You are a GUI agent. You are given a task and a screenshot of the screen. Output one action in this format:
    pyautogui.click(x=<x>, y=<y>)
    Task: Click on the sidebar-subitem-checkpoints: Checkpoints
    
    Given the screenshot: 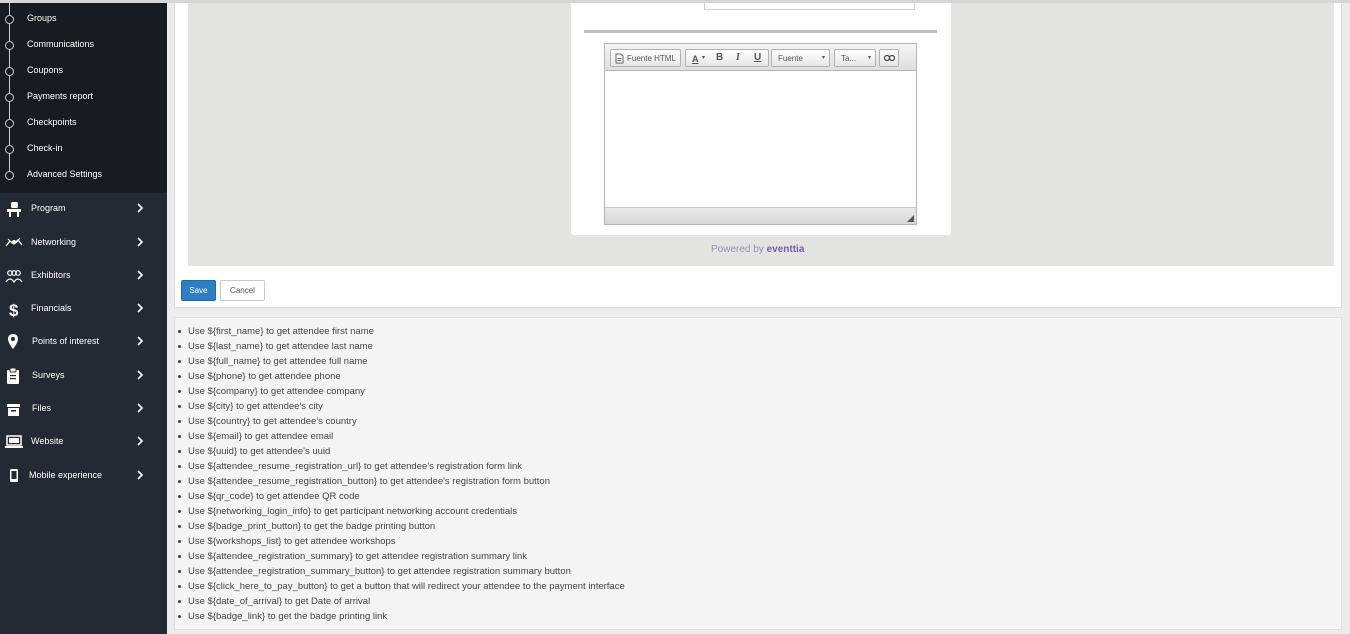 What is the action you would take?
    pyautogui.click(x=83, y=124)
    